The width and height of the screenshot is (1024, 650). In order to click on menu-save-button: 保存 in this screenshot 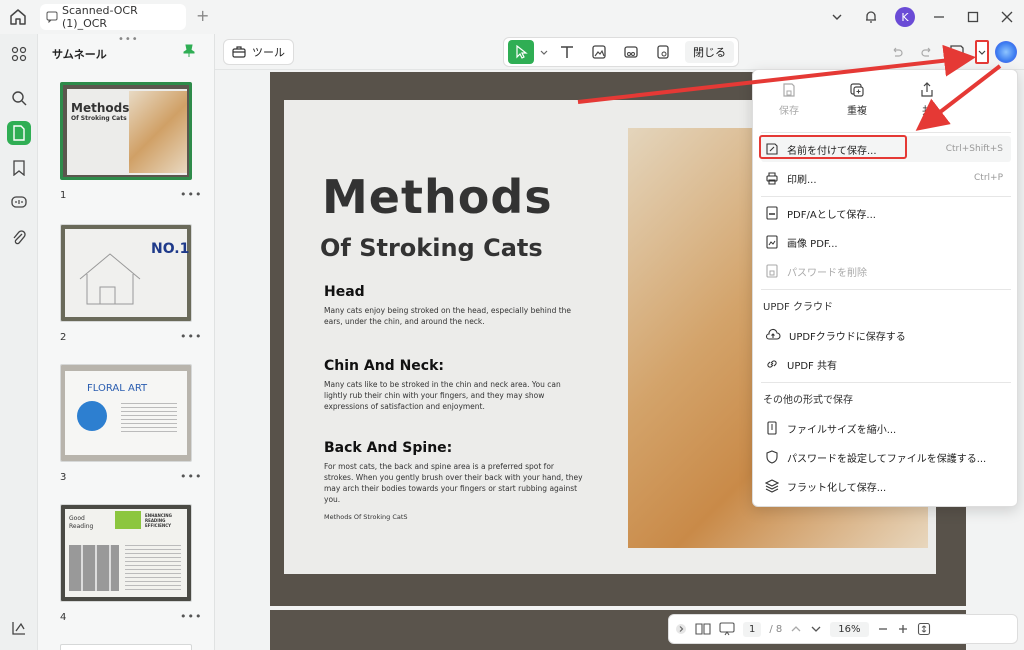, I will do `click(789, 99)`.